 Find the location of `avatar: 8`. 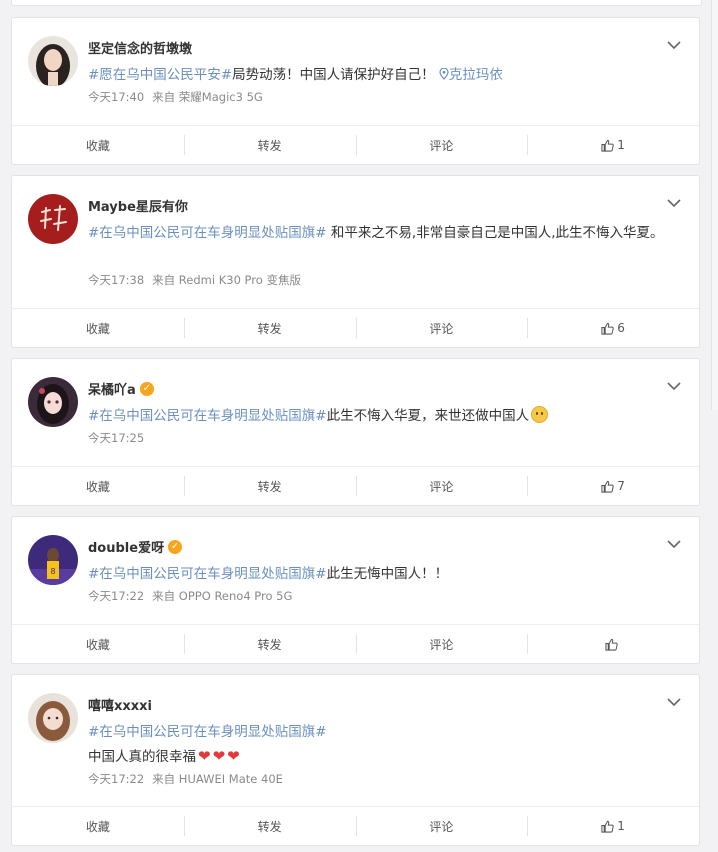

avatar: 8 is located at coordinates (53, 560).